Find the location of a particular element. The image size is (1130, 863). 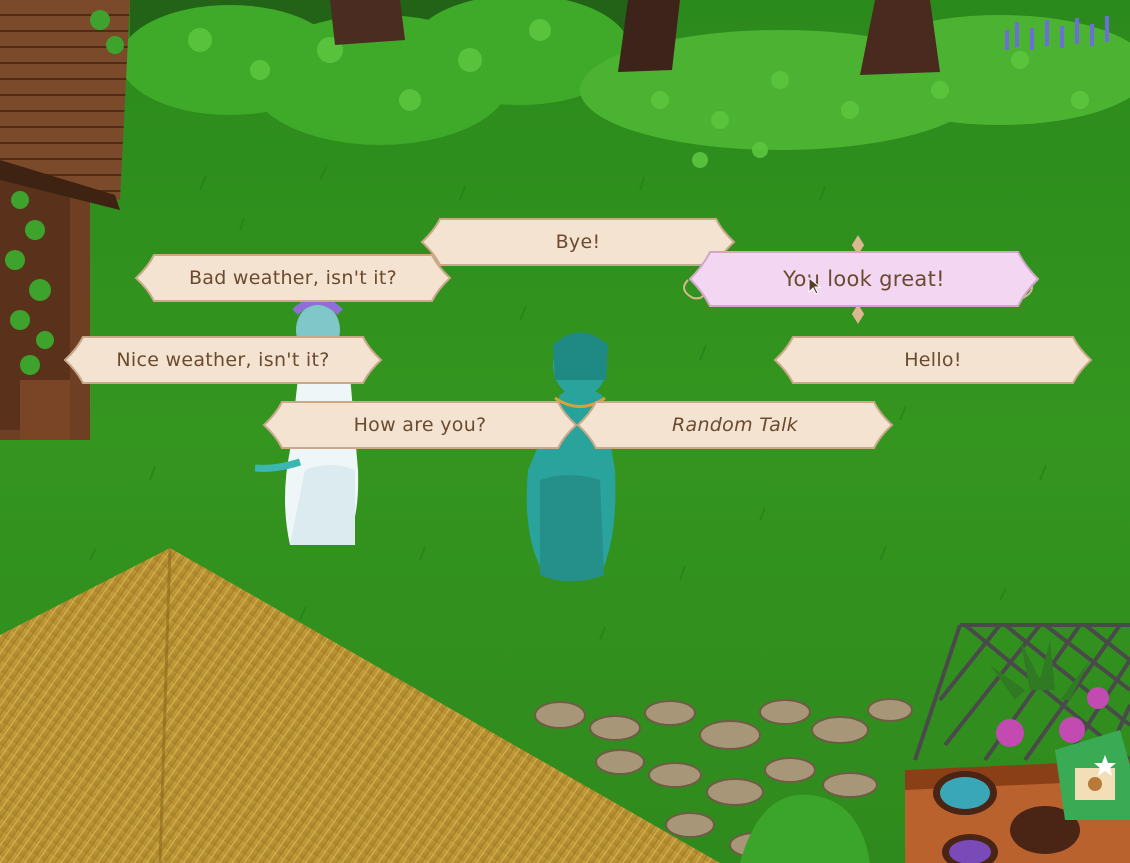

dialogue-option-label: Nice weather, isn't it? is located at coordinates (223, 360).